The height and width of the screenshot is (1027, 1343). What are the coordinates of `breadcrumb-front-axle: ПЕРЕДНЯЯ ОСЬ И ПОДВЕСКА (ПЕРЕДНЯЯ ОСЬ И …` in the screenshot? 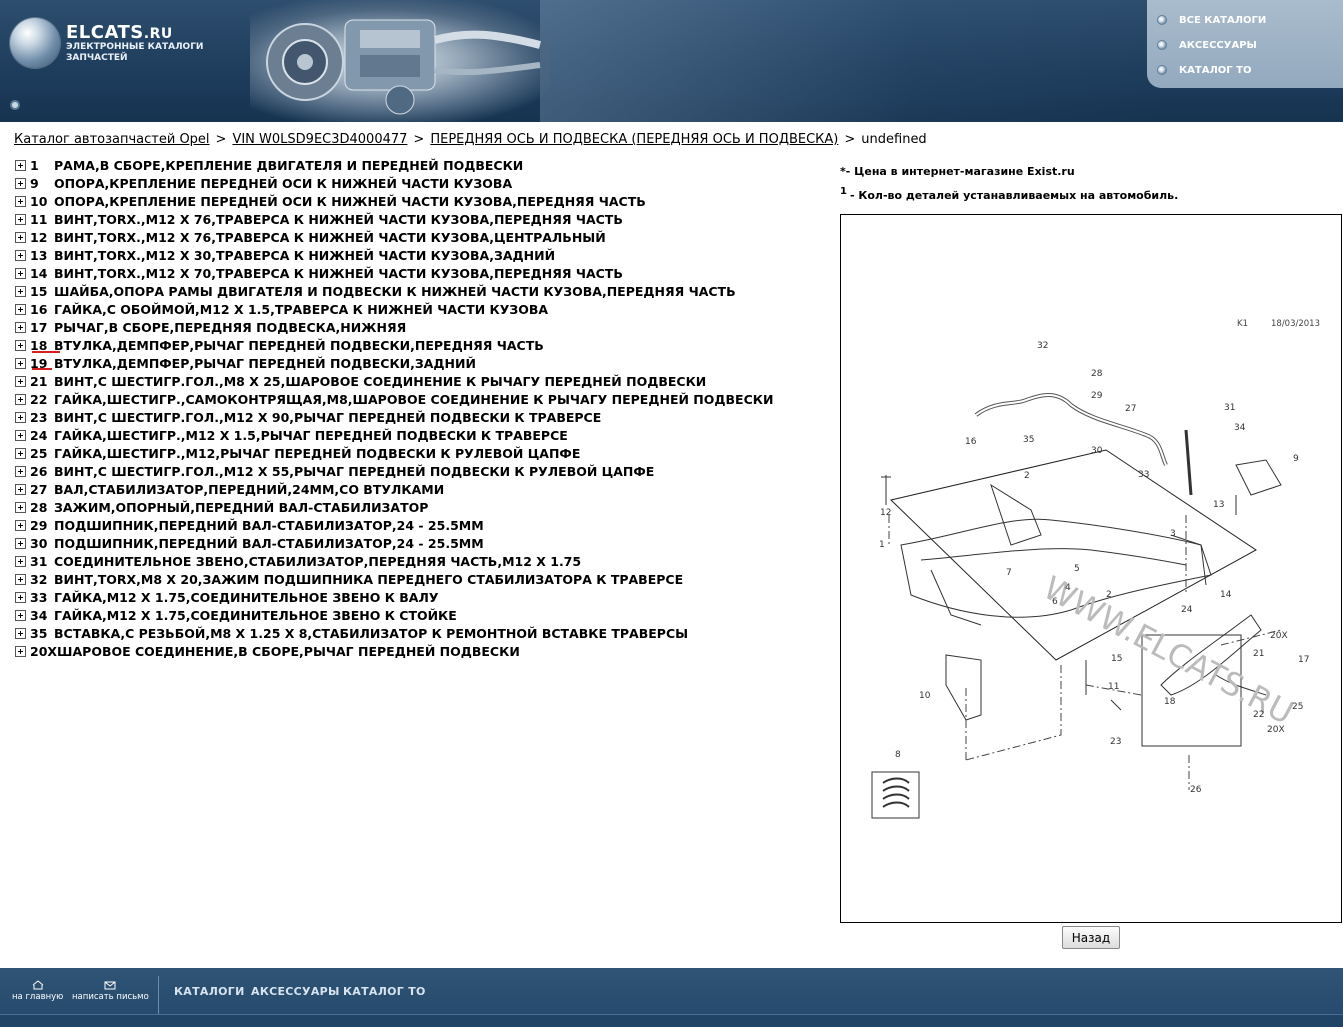 It's located at (634, 139).